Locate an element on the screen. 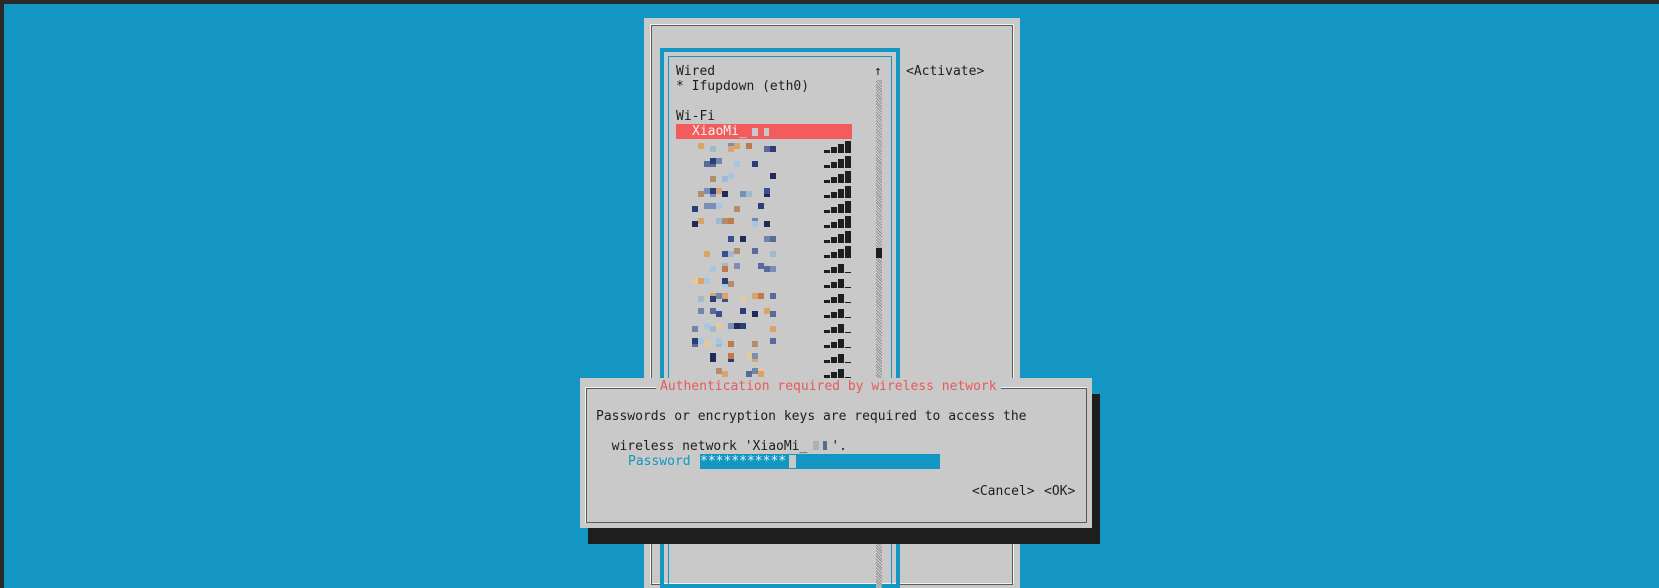 The width and height of the screenshot is (1659, 588). wifi-list is located at coordinates (766, 273).